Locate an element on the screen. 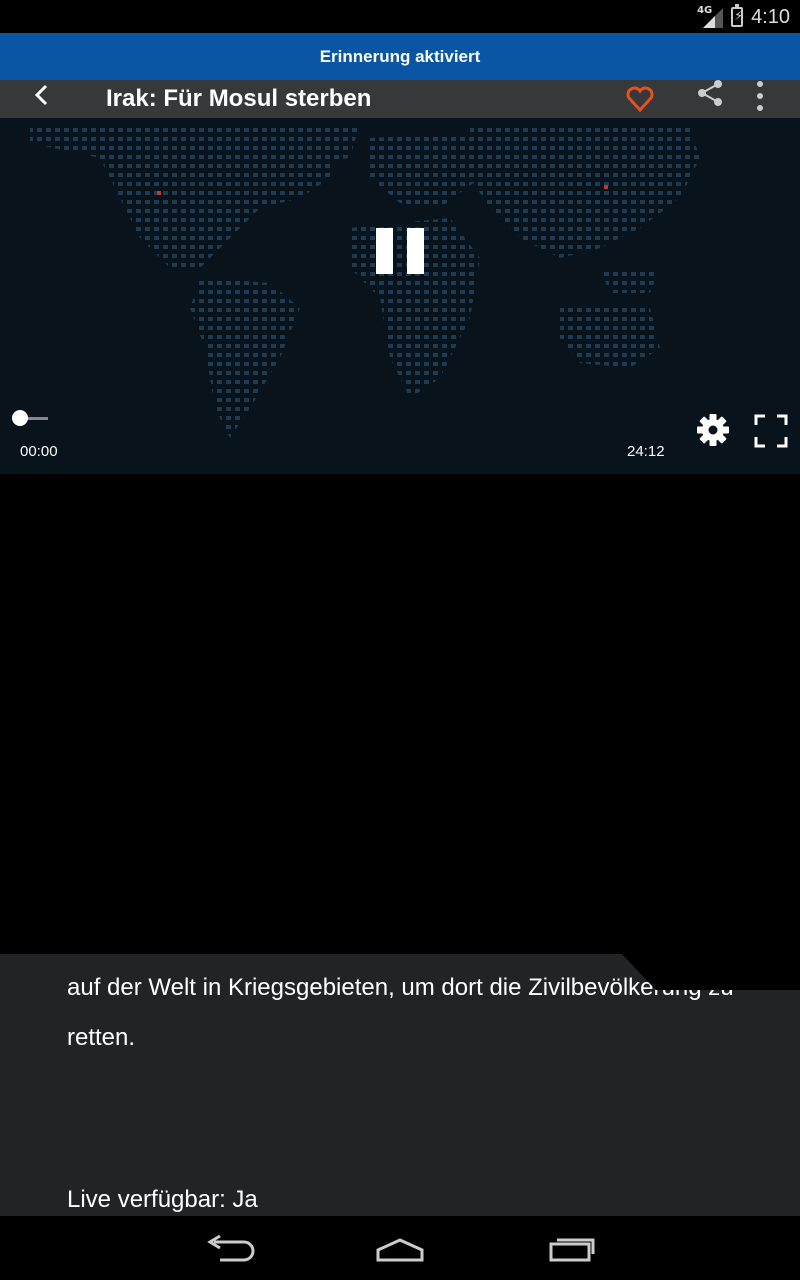  back-arrow-icon is located at coordinates (42, 95).